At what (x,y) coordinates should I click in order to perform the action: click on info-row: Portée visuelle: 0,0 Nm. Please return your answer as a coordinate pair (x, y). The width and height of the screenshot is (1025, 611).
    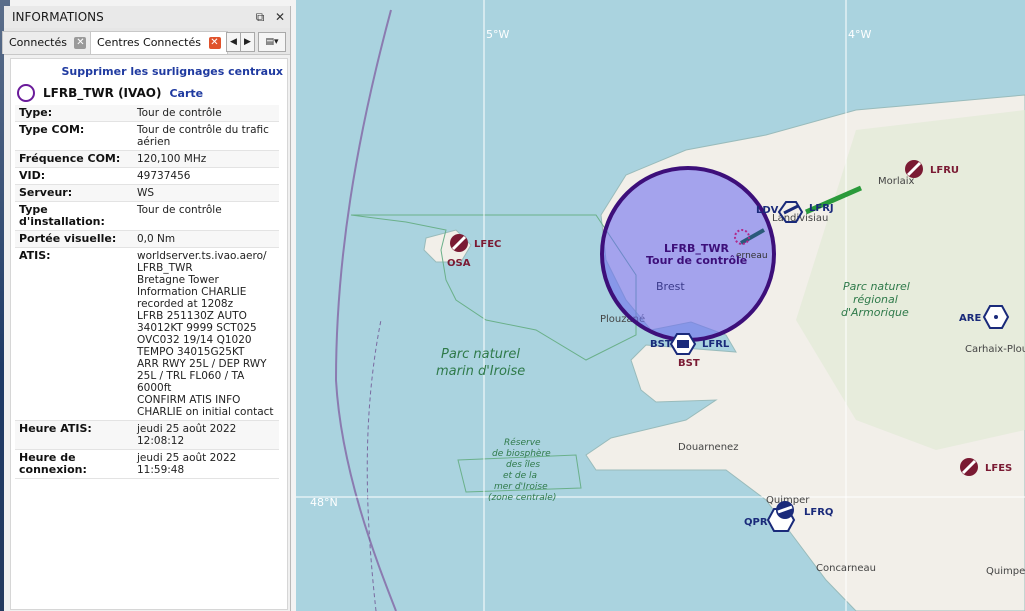
    Looking at the image, I should click on (147, 239).